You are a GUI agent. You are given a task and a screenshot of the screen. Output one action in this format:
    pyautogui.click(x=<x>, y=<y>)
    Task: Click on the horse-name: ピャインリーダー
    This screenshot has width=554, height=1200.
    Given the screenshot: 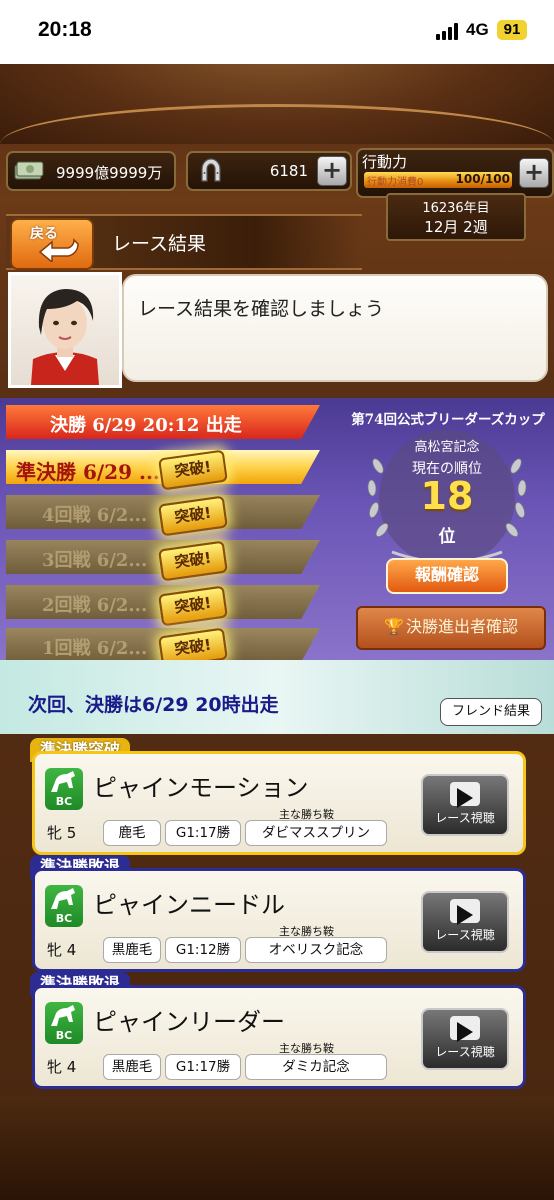 What is the action you would take?
    pyautogui.click(x=189, y=1022)
    